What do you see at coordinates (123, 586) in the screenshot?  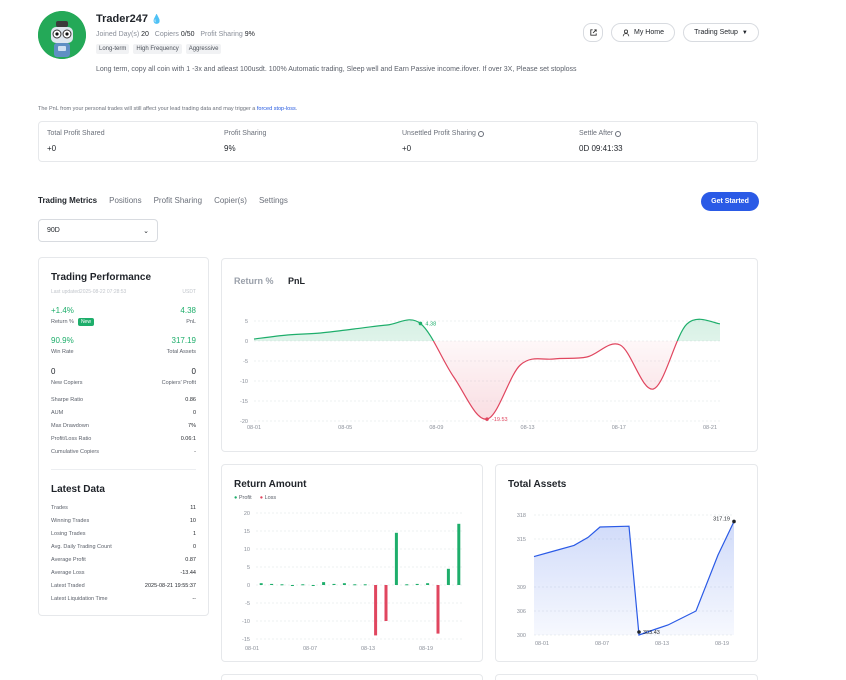 I see `latest-row: Latest Traded 2025-08-21 19:55:37` at bounding box center [123, 586].